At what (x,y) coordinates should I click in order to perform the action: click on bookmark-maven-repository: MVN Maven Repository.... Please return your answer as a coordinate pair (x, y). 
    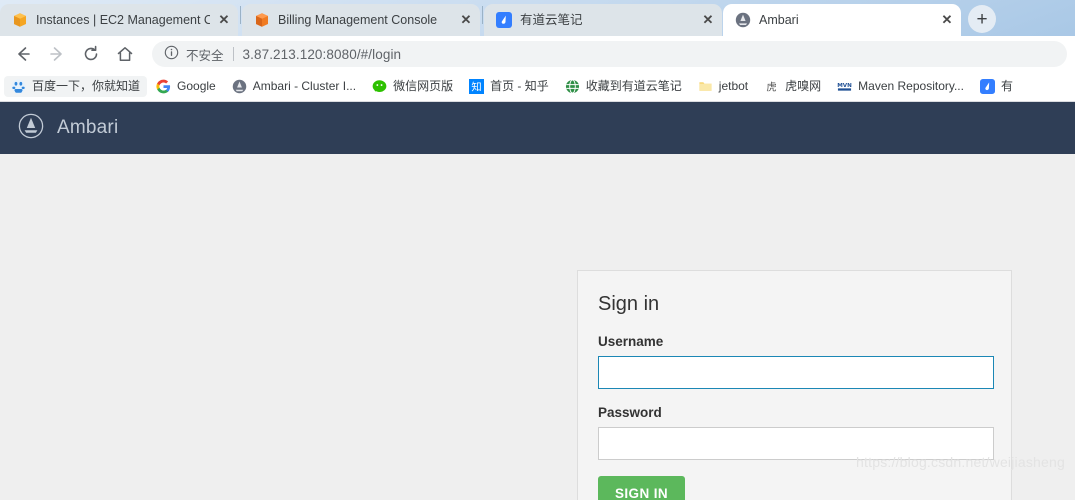
    Looking at the image, I should click on (900, 86).